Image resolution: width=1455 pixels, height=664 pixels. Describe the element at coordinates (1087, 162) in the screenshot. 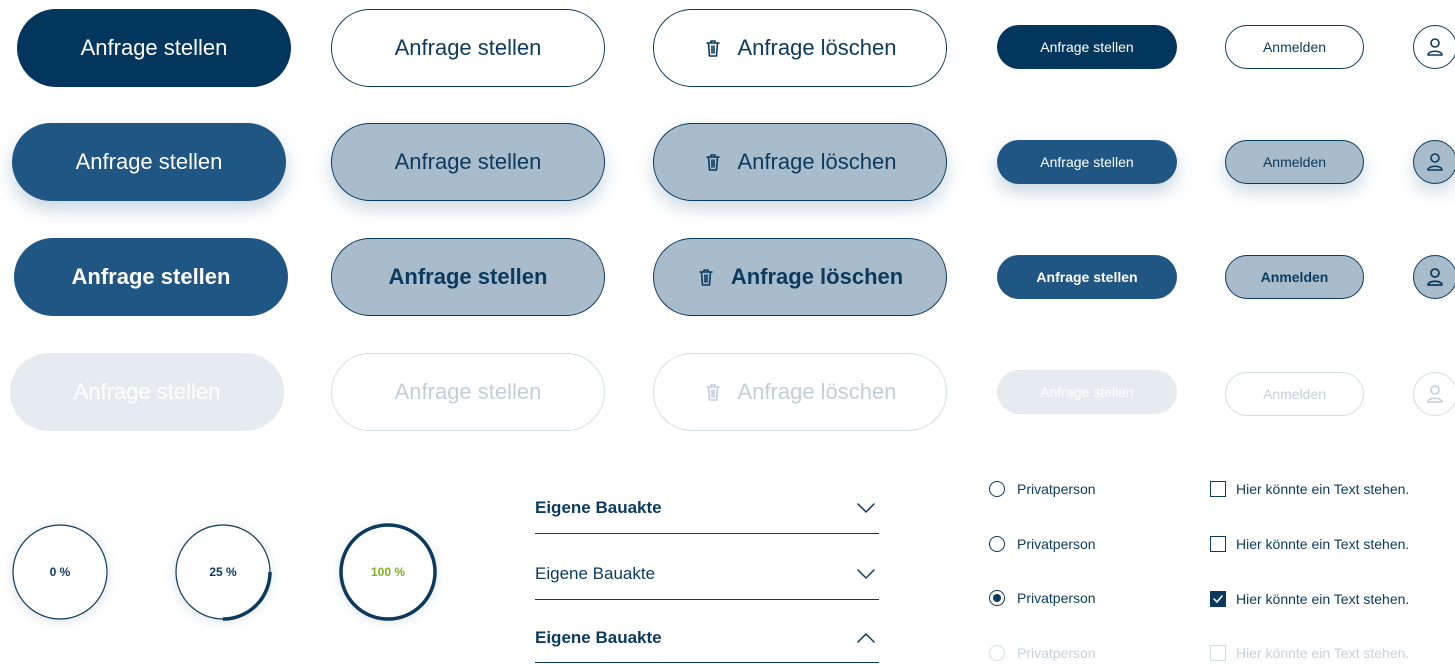

I see `request-button-small-primary-hover: Anfrage stellen` at that location.